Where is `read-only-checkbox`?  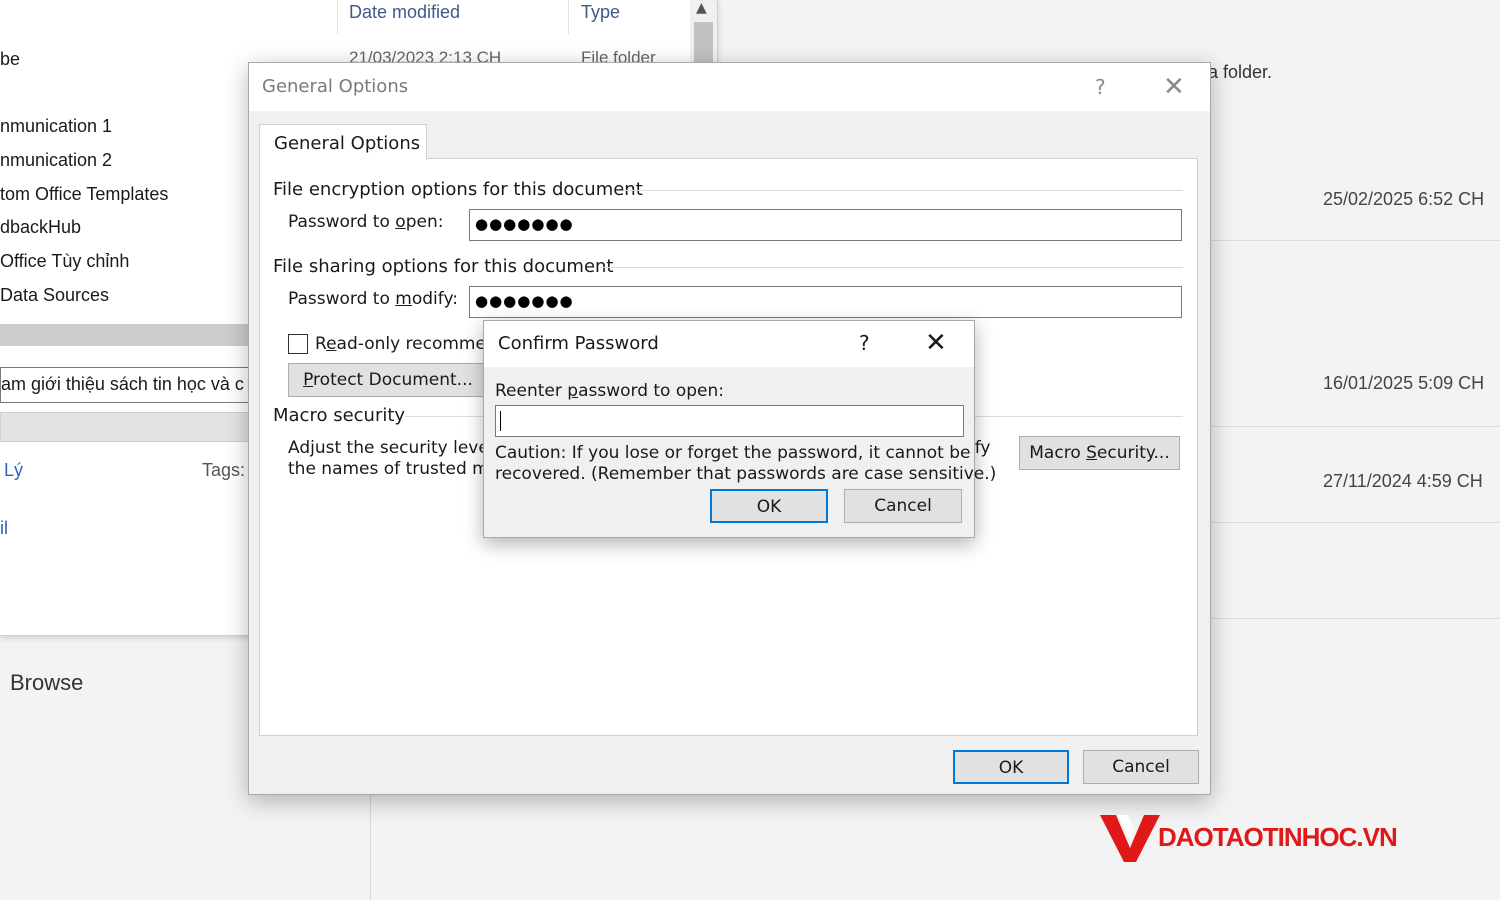
read-only-checkbox is located at coordinates (298, 344).